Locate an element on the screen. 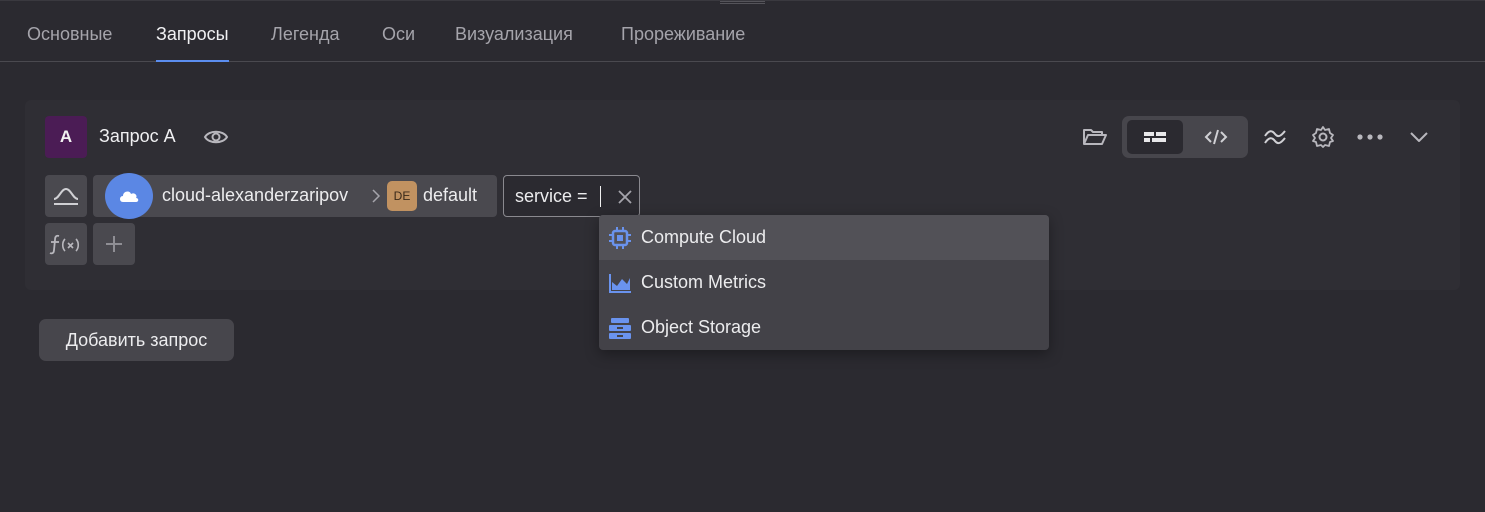  filter-text: service = is located at coordinates (551, 196).